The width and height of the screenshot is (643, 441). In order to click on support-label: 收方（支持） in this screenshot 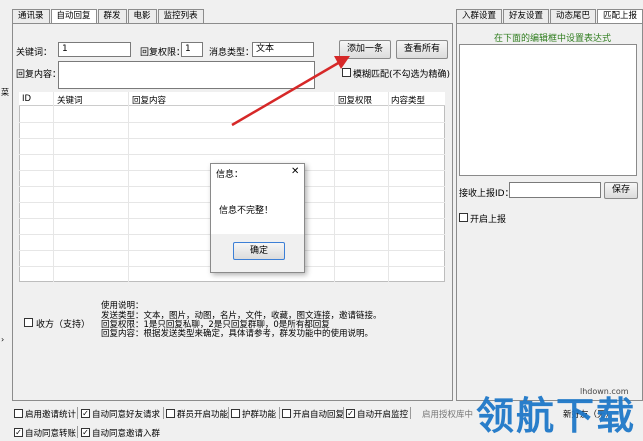, I will do `click(63, 325)`.